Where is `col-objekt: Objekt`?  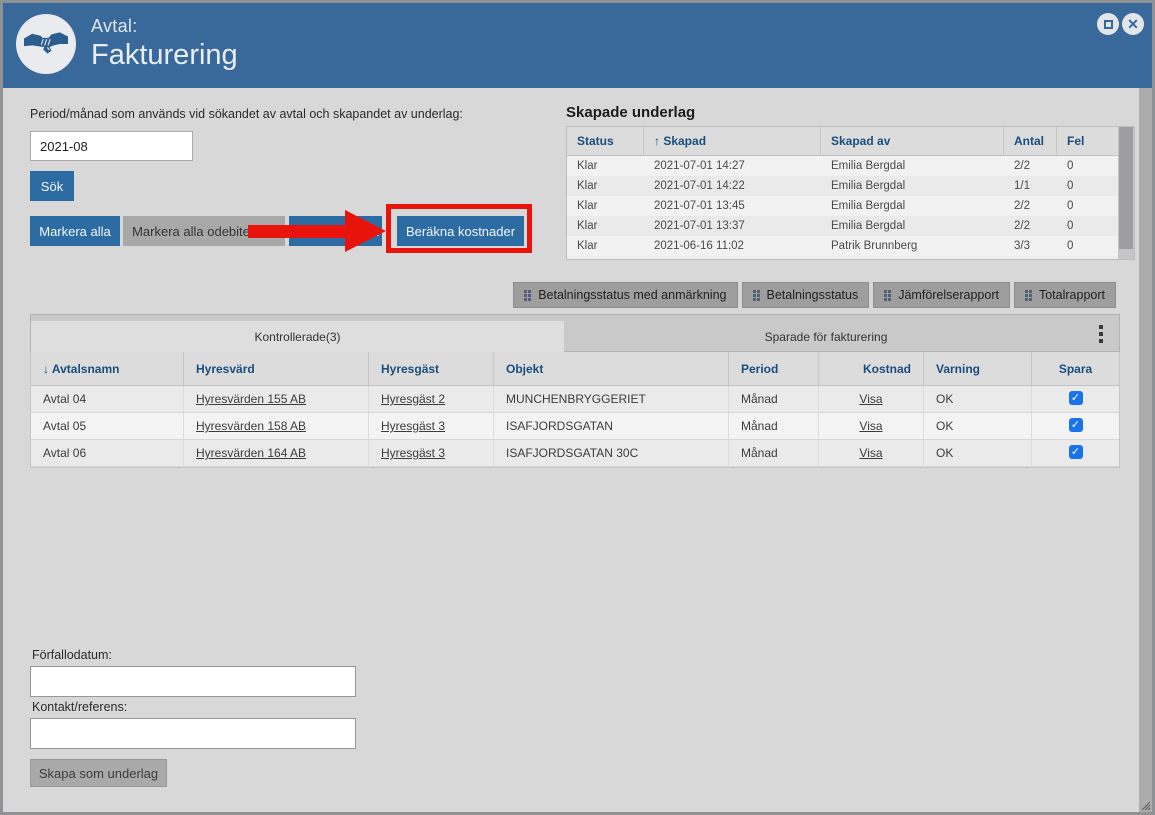
col-objekt: Objekt is located at coordinates (611, 368).